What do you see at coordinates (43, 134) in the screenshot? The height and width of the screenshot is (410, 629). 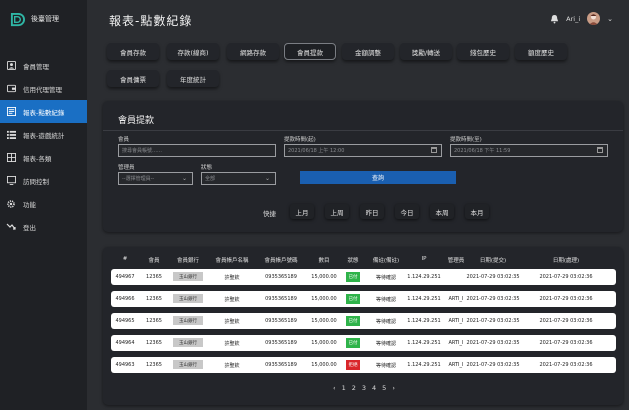 I see `sidebar-item-report-games: 報表-遊戲統計` at bounding box center [43, 134].